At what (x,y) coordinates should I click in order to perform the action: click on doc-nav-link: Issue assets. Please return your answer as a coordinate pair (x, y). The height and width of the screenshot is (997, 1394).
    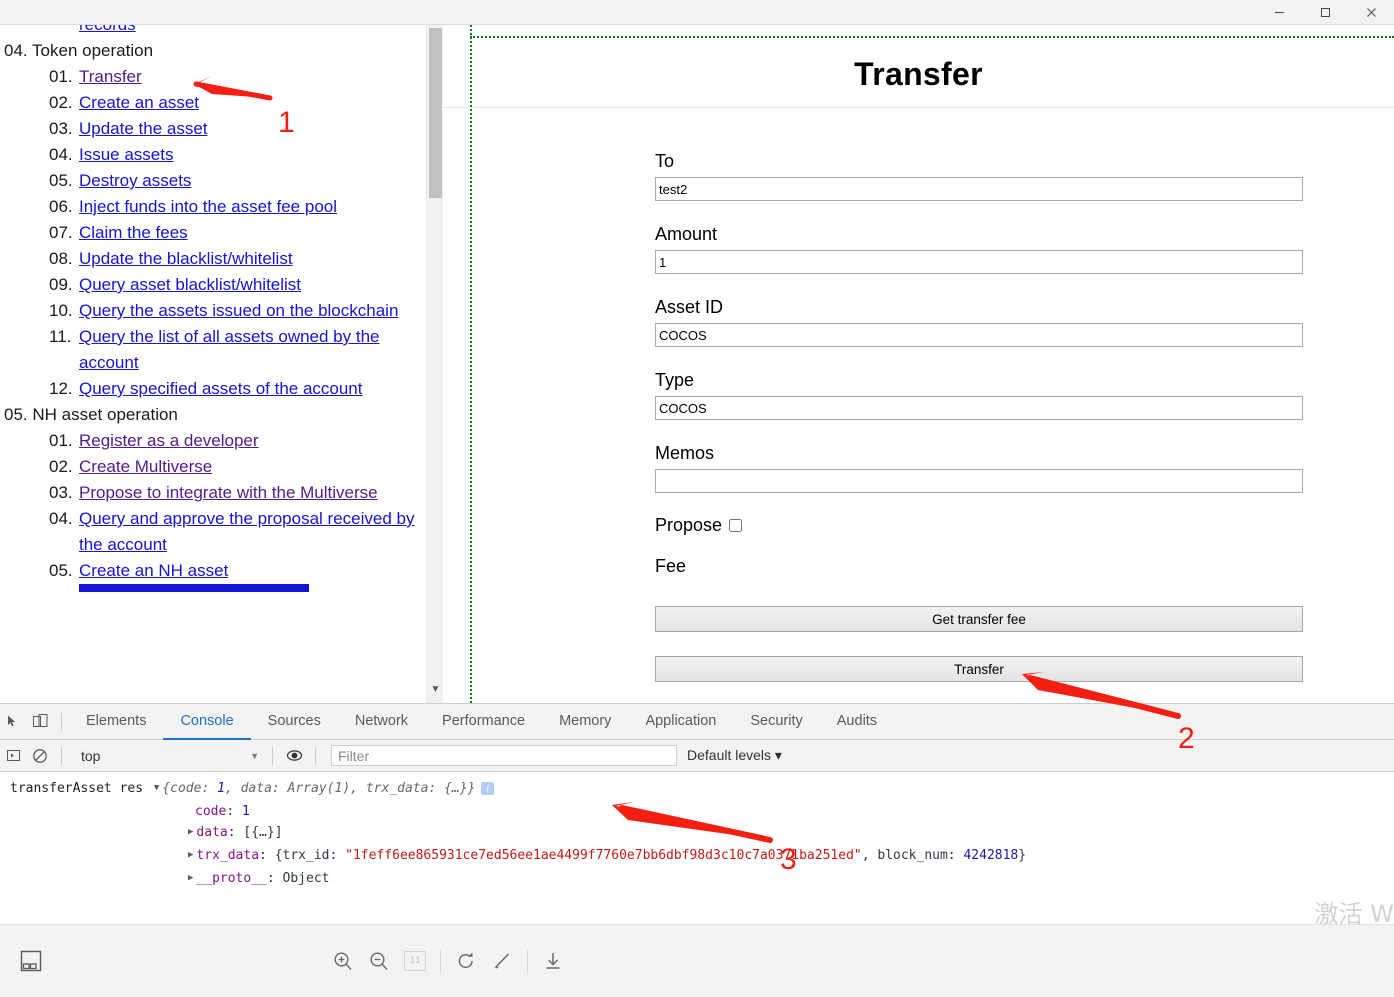
    Looking at the image, I should click on (256, 155).